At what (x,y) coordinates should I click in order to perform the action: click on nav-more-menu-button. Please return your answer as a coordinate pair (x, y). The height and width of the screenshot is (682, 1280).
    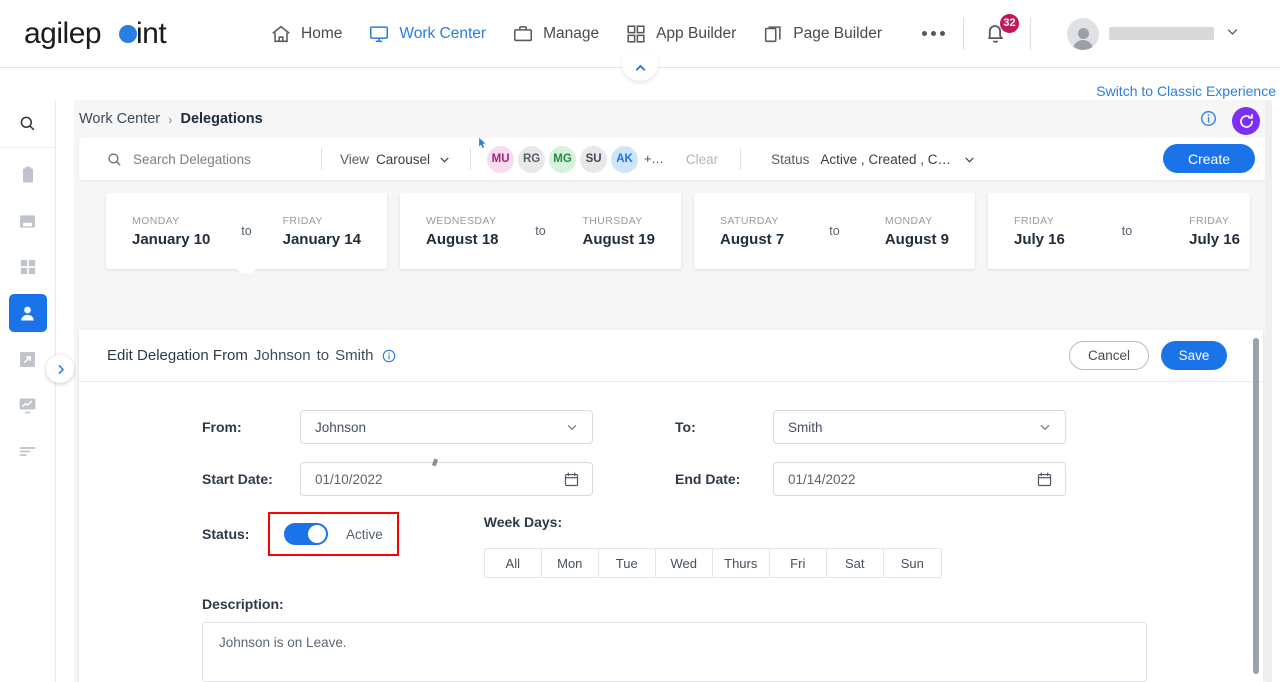
    Looking at the image, I should click on (933, 33).